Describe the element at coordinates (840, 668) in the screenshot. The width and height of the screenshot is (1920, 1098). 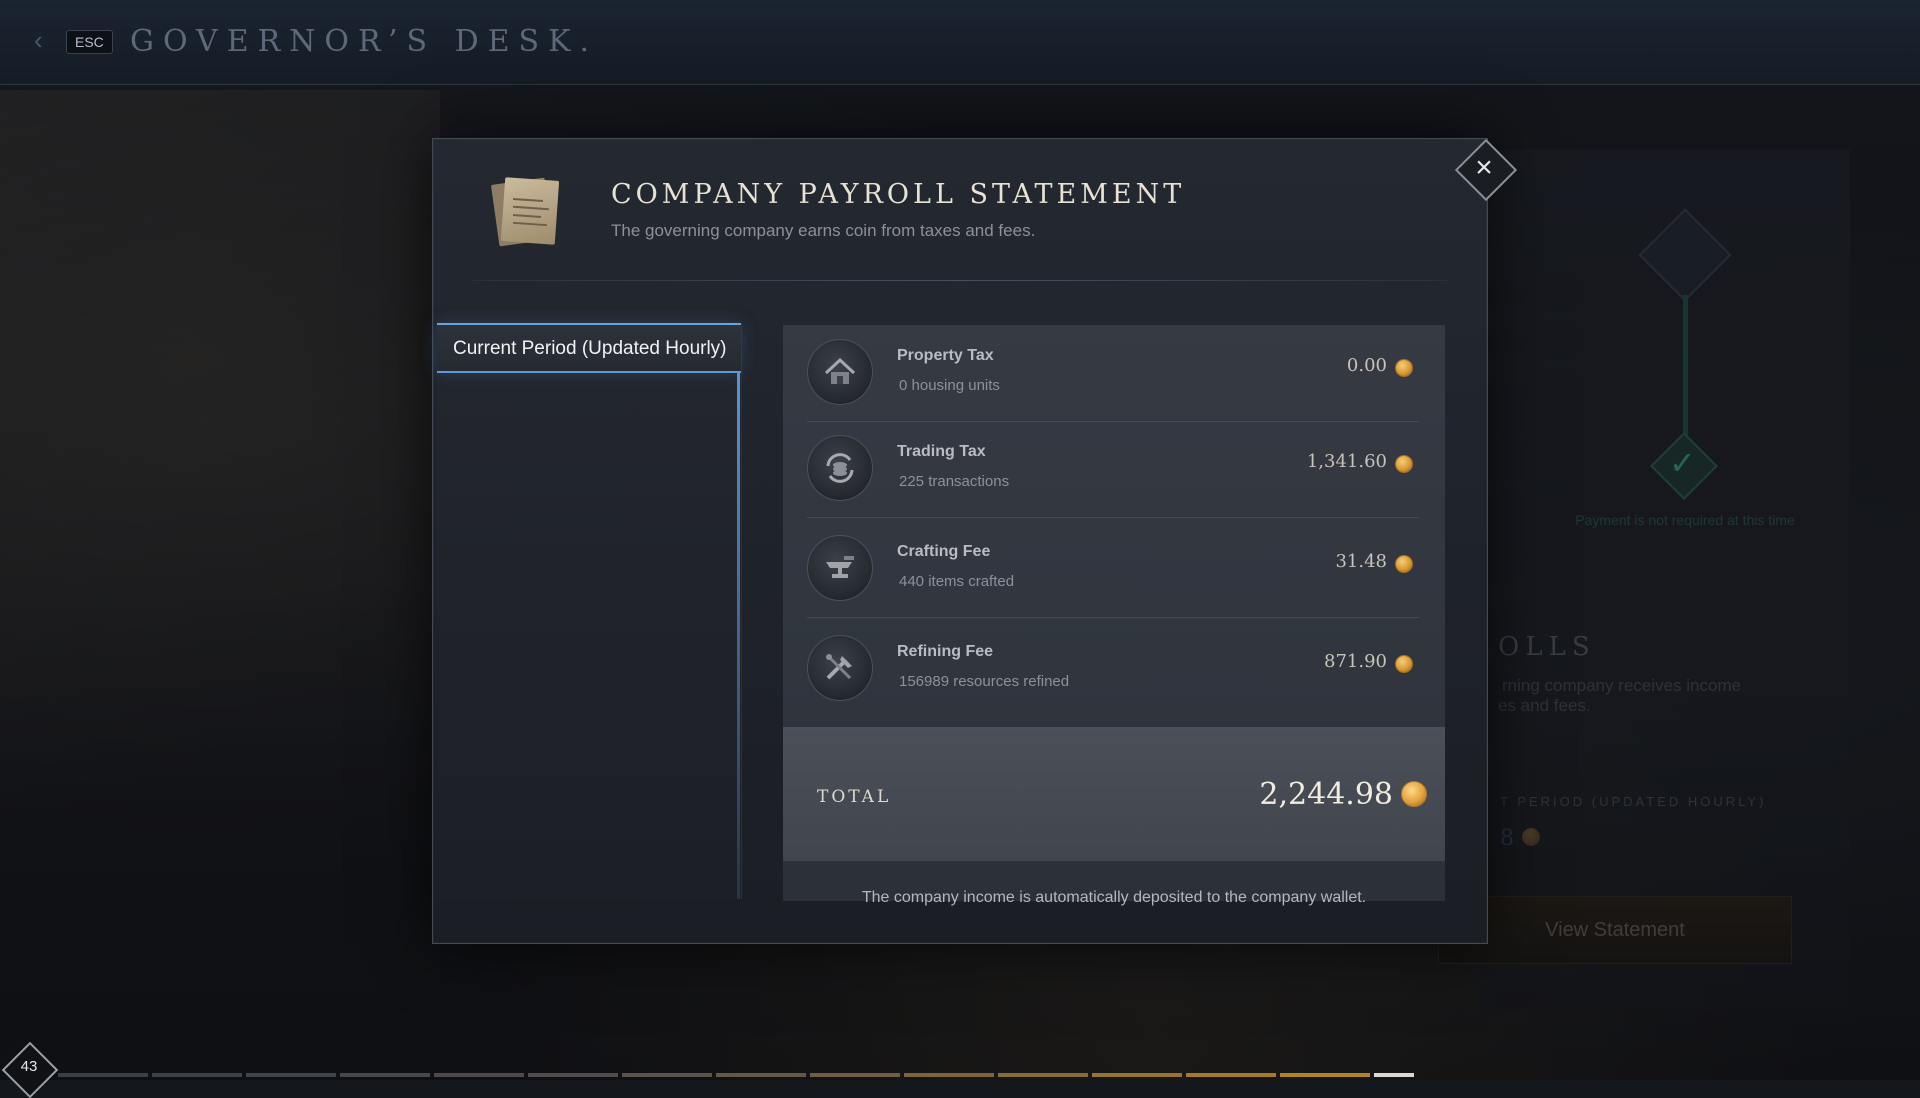
I see `tools-icon` at that location.